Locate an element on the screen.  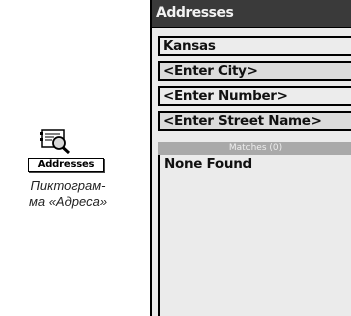
icon-caption: Пиктограм- ма «Адреса» is located at coordinates (68, 194).